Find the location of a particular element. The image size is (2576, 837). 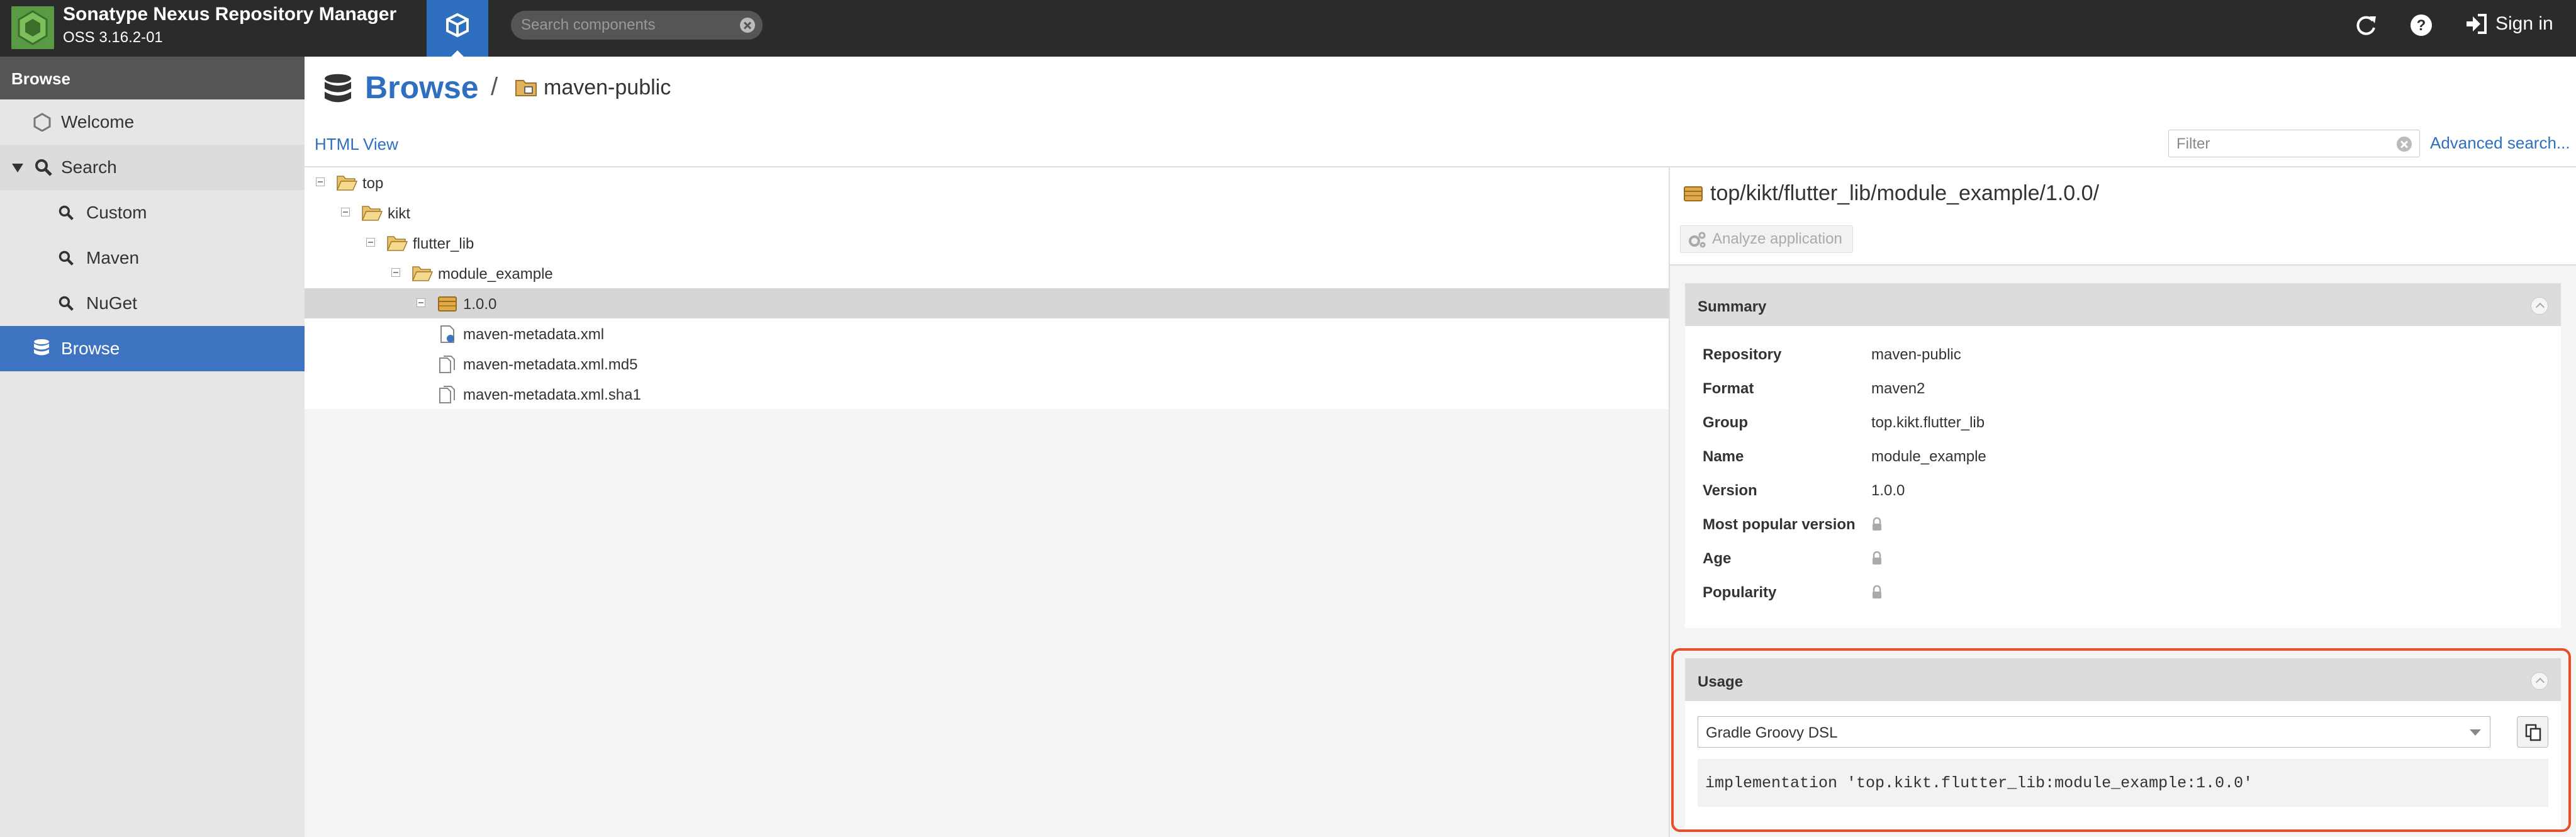

summary-key: Name is located at coordinates (1723, 457).